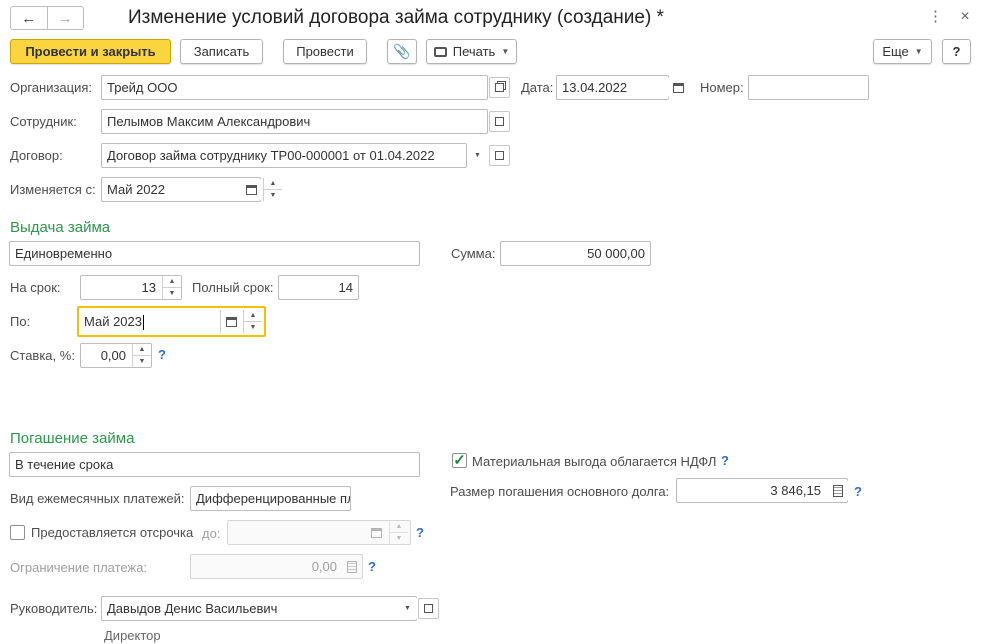 The height and width of the screenshot is (644, 990). What do you see at coordinates (318, 287) in the screenshot?
I see `full-term-field: 14` at bounding box center [318, 287].